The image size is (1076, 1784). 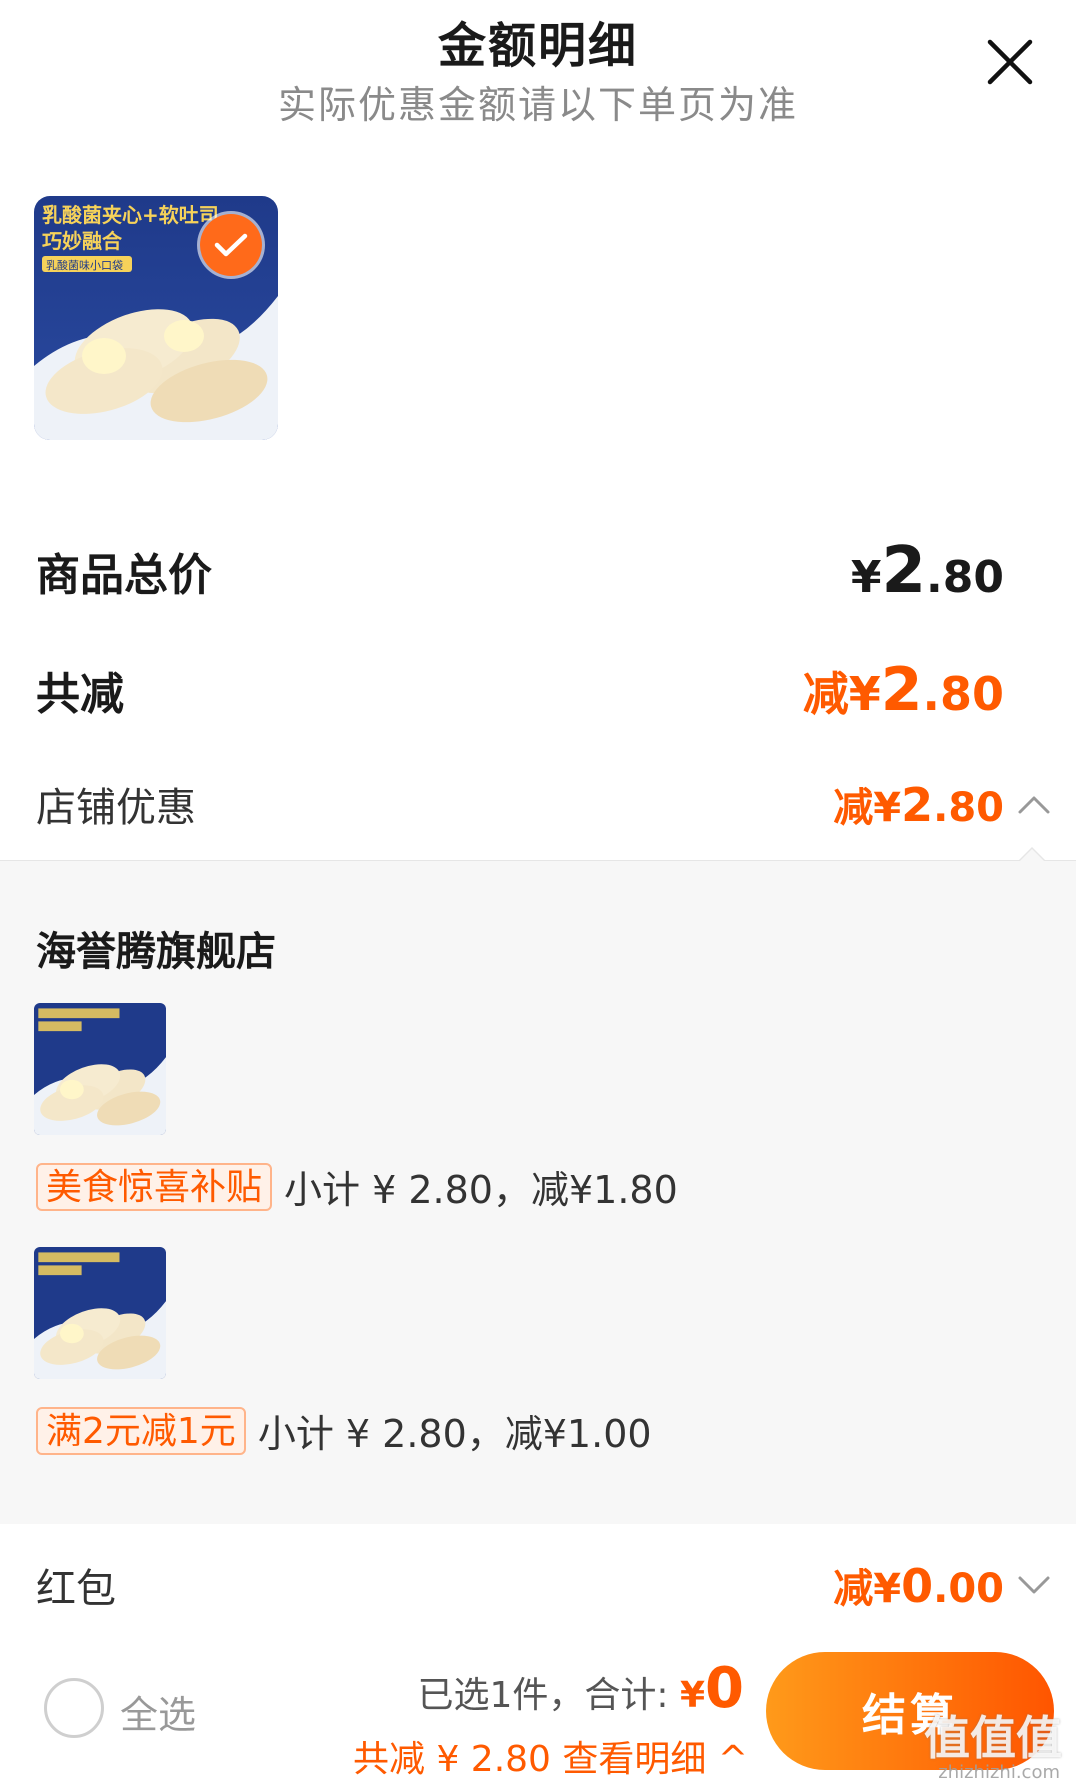 I want to click on image-text-line1: 乳酸菌夹心+软吐司, so click(x=130, y=215).